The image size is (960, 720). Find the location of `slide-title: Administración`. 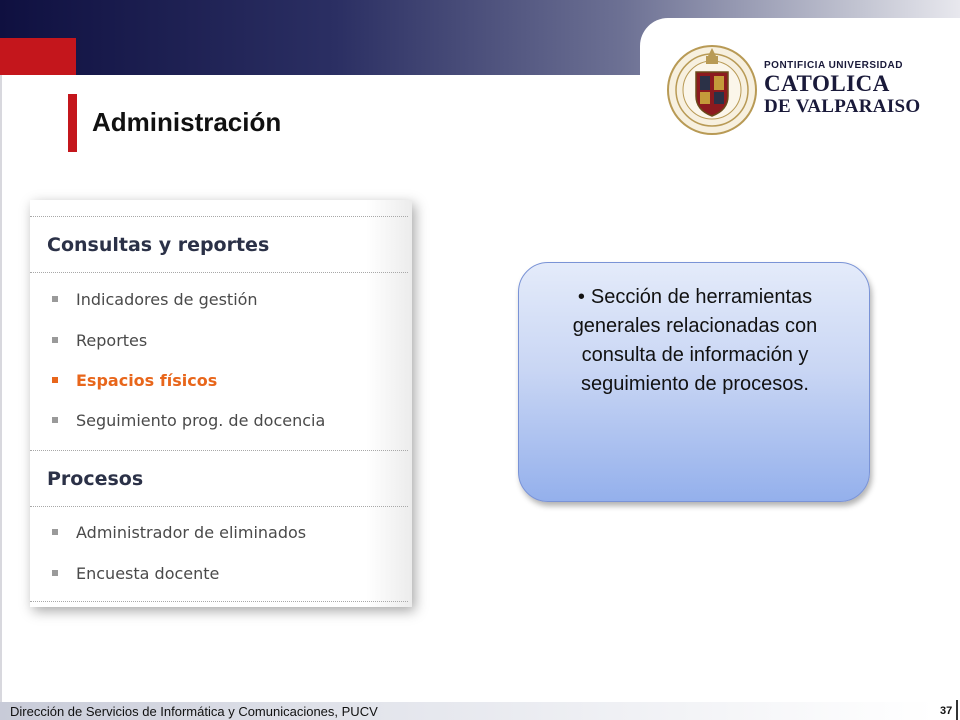

slide-title: Administración is located at coordinates (187, 122).